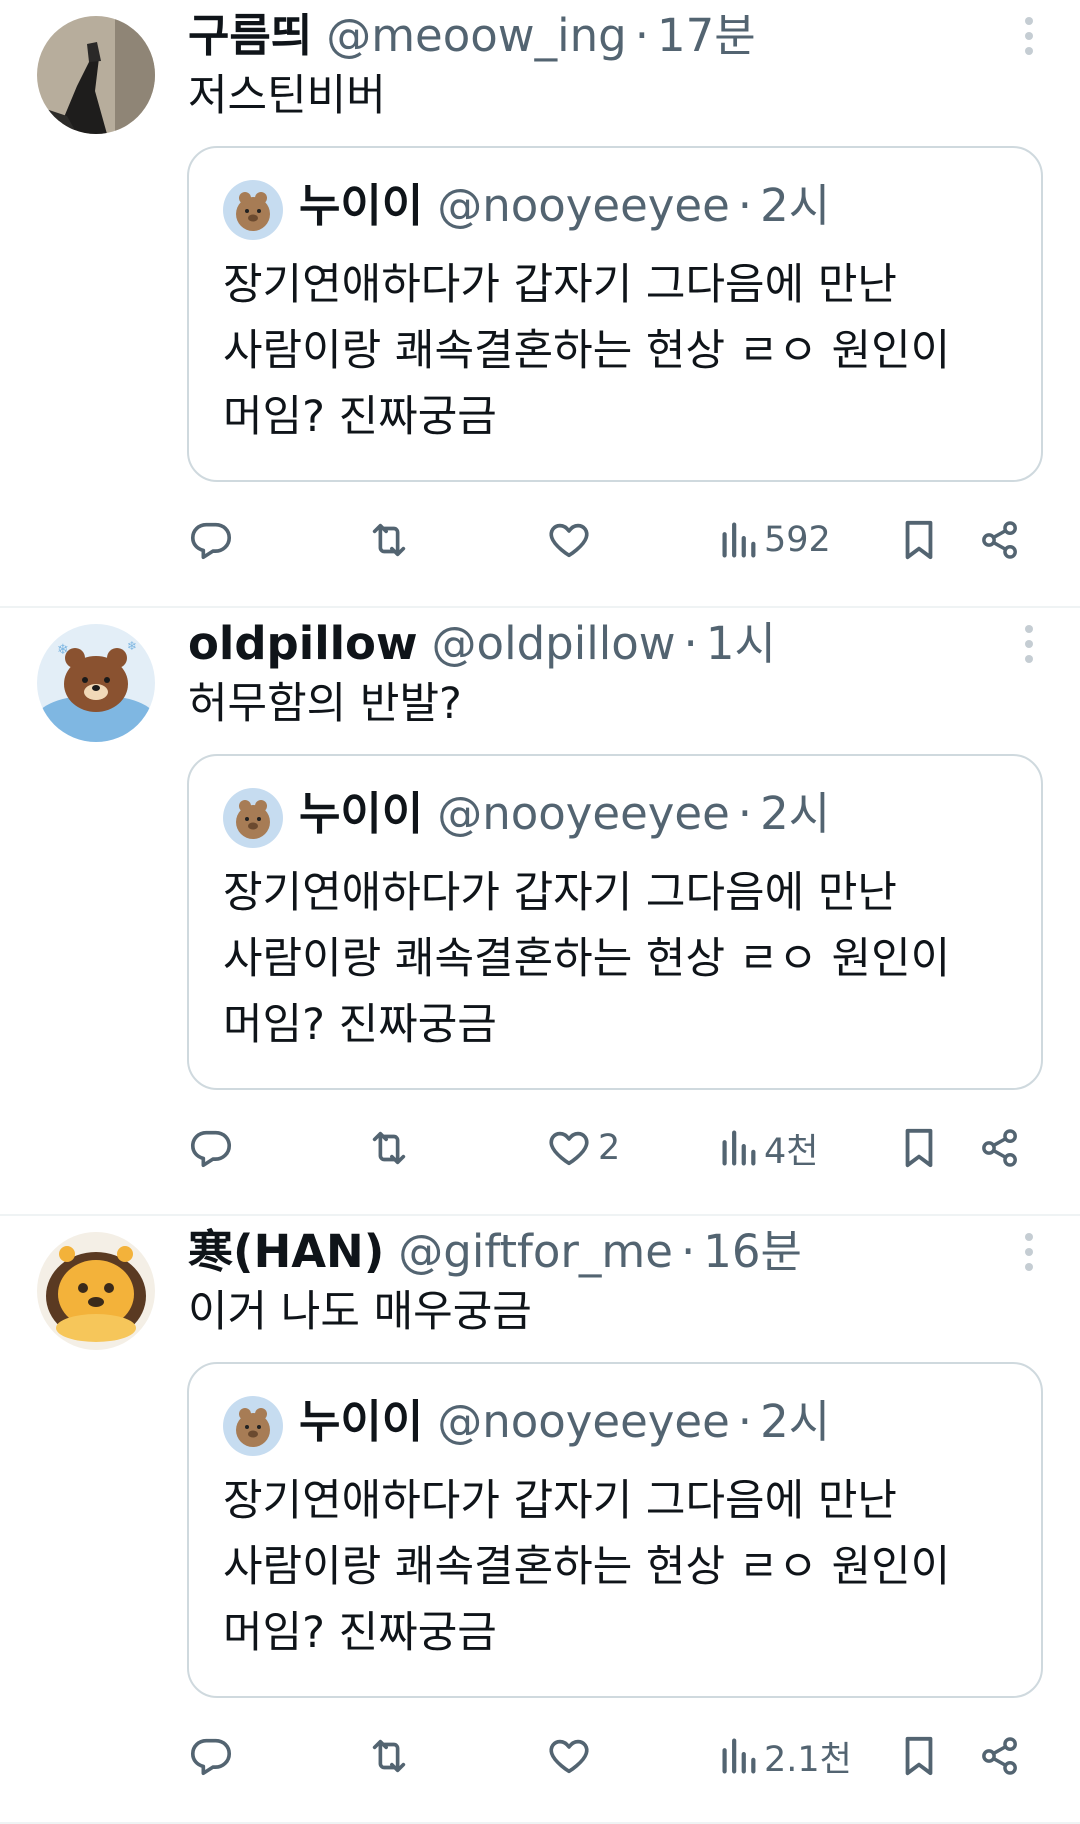  Describe the element at coordinates (303, 644) in the screenshot. I see `display-name: oldpillow` at that location.